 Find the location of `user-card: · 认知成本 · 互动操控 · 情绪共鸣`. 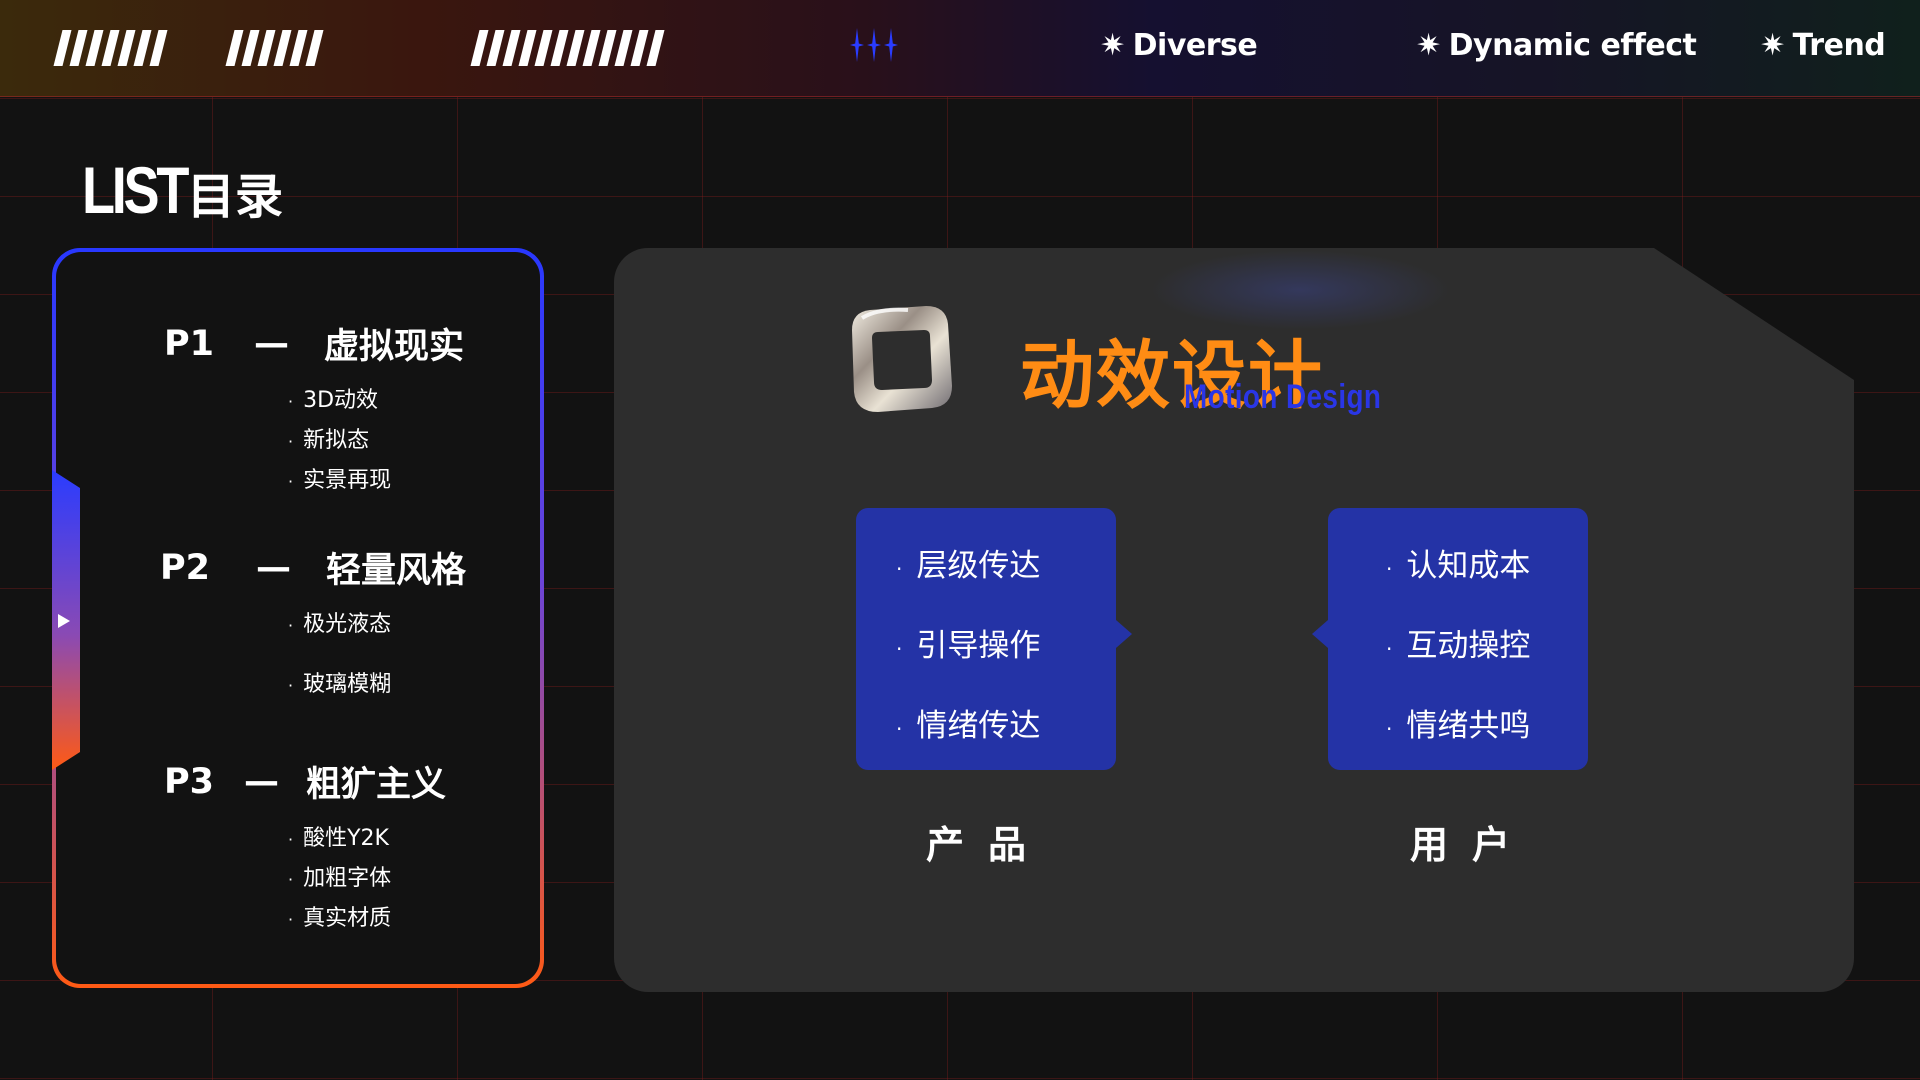

user-card: · 认知成本 · 互动操控 · 情绪共鸣 is located at coordinates (1450, 639).